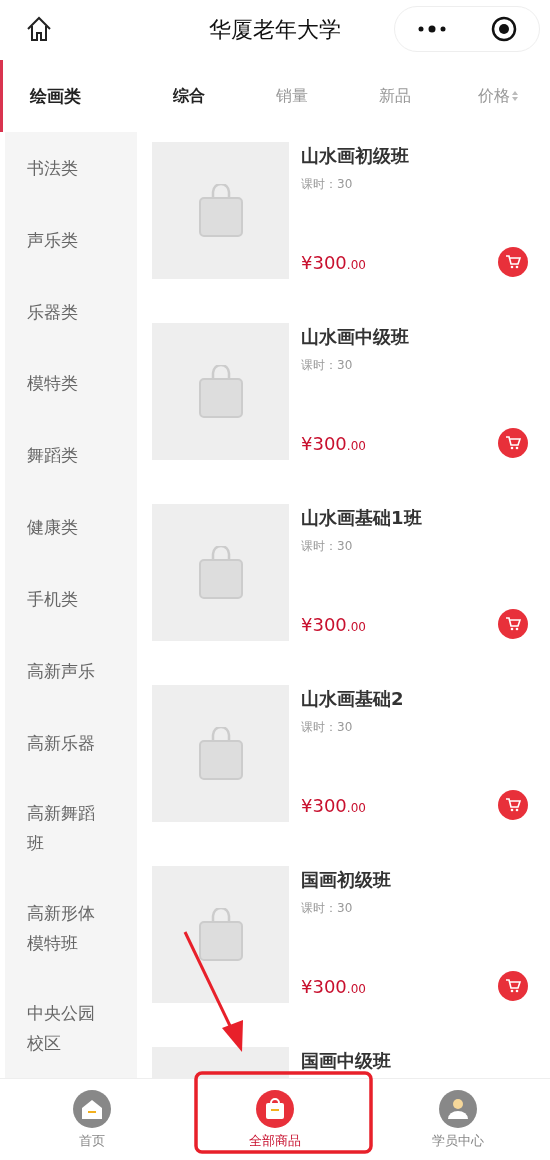  What do you see at coordinates (458, 1108) in the screenshot?
I see `user-icon` at bounding box center [458, 1108].